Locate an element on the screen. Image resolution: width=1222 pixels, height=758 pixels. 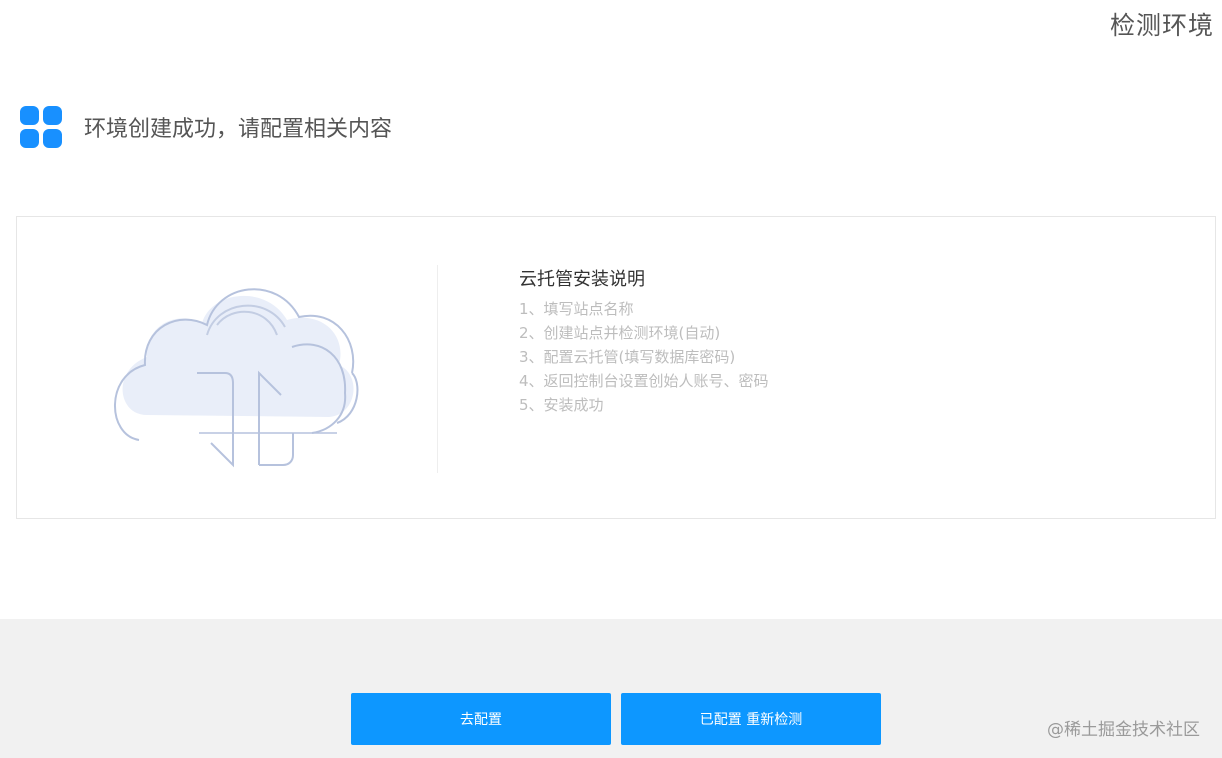
guide-step: 5、安装成功 is located at coordinates (561, 405).